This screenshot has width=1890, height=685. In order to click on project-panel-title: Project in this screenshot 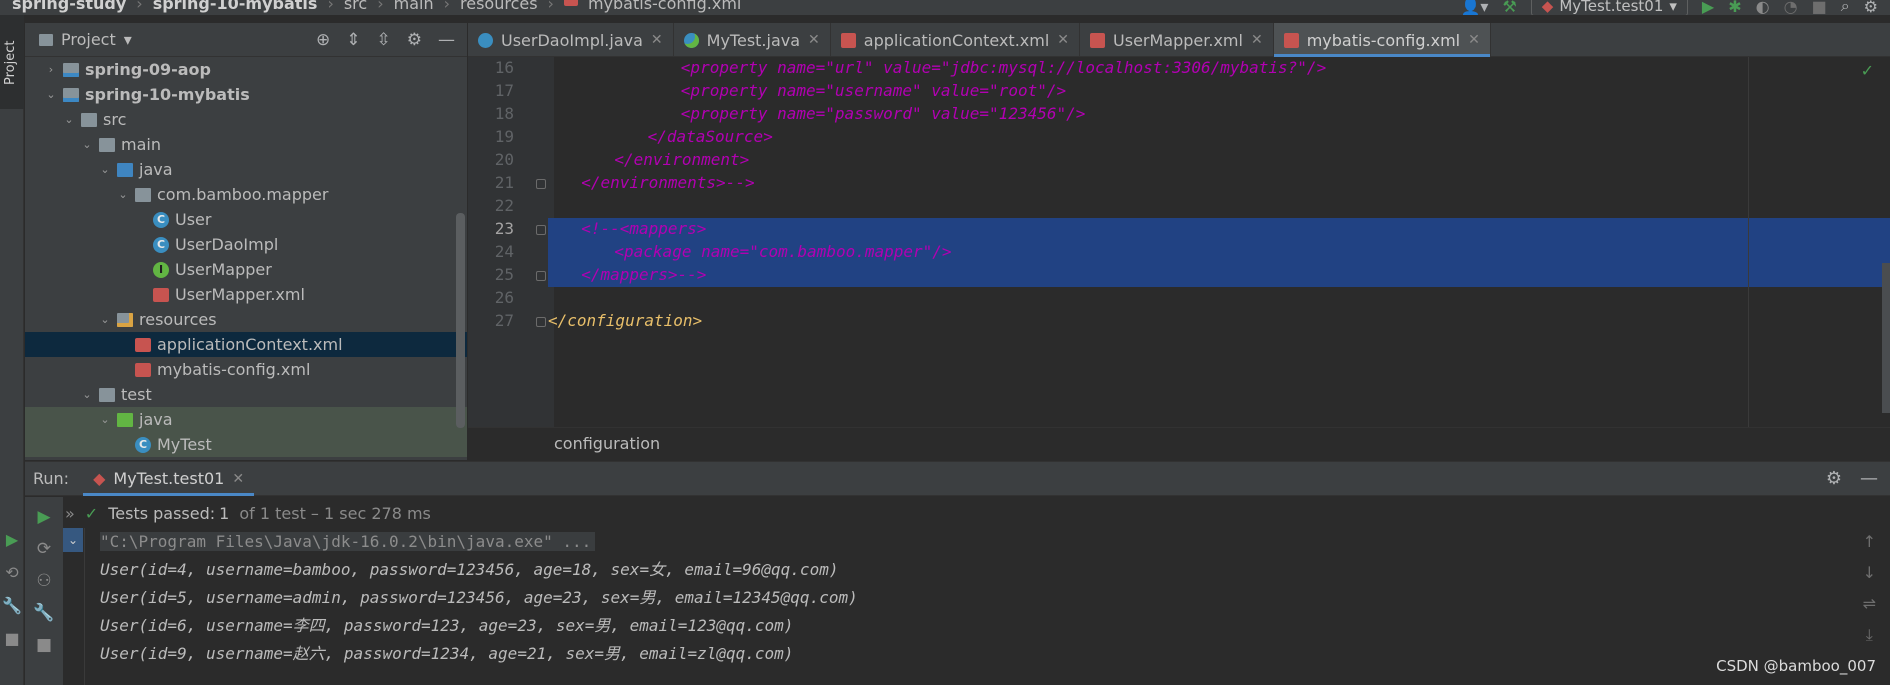, I will do `click(88, 39)`.